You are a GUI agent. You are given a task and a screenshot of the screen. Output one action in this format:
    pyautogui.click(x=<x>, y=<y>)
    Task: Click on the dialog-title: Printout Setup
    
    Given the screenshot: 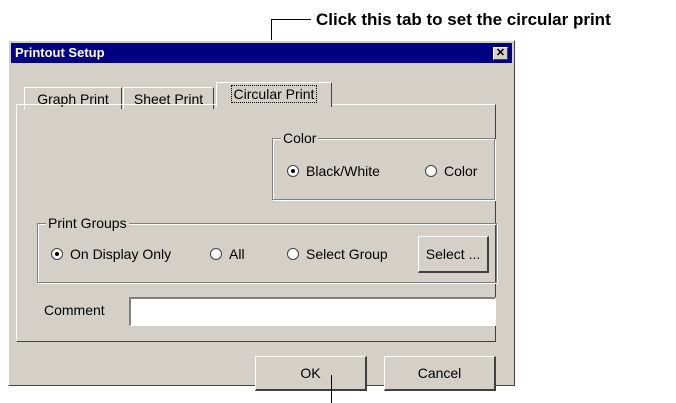 What is the action you would take?
    pyautogui.click(x=60, y=52)
    